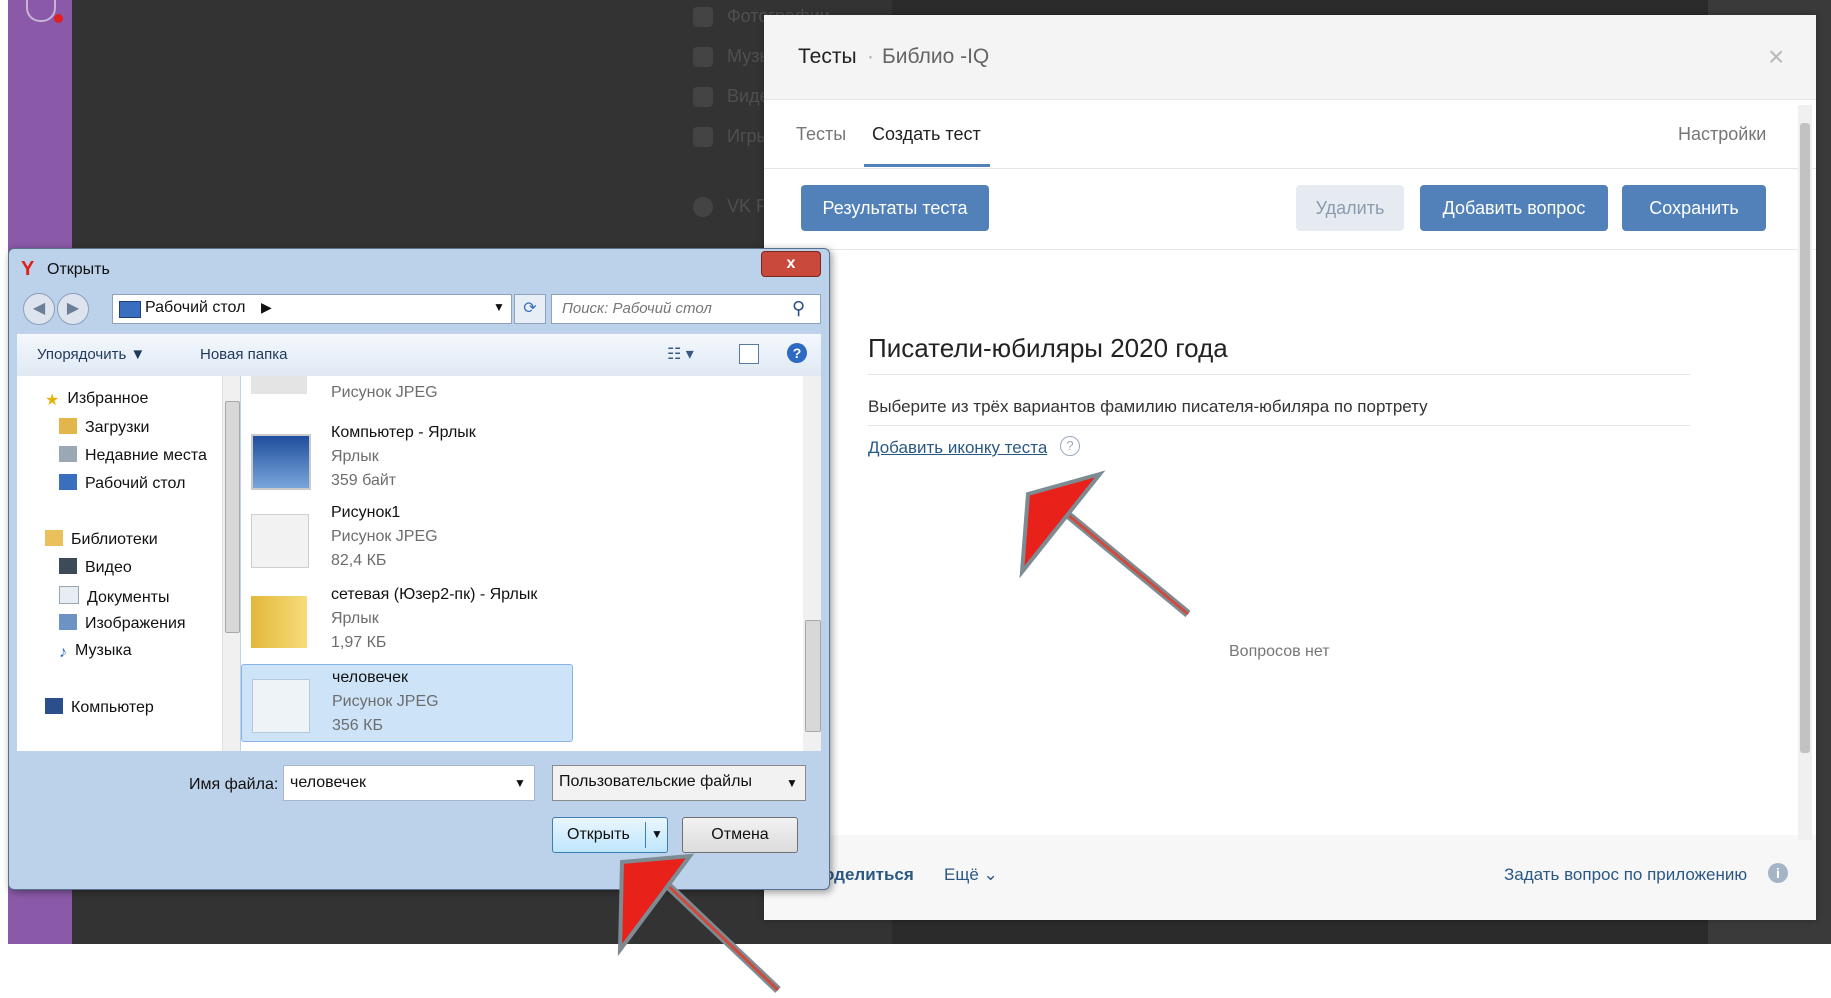 Image resolution: width=1831 pixels, height=998 pixels. I want to click on nav-item-video: Видео, so click(95, 567).